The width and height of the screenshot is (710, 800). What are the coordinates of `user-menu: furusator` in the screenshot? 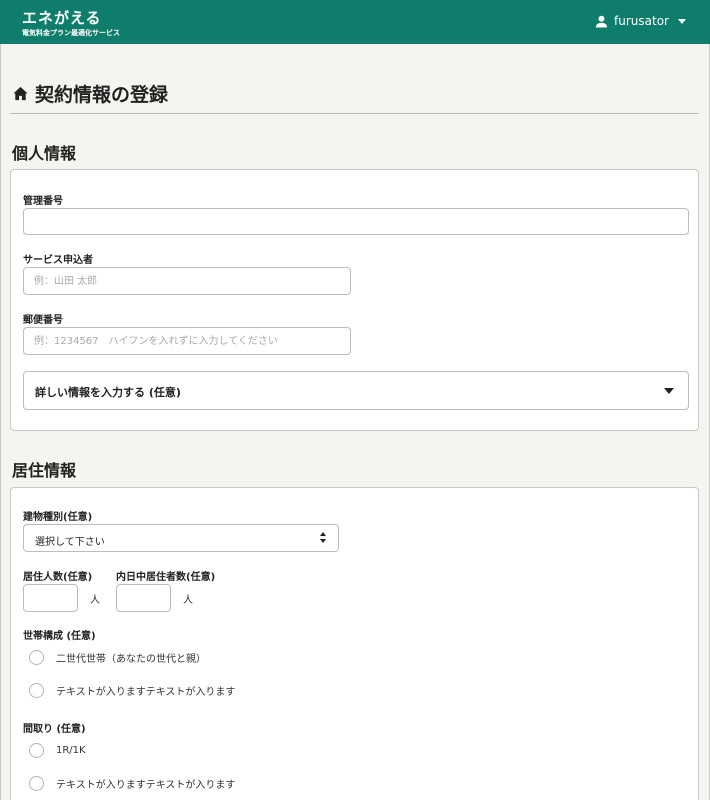 It's located at (640, 21).